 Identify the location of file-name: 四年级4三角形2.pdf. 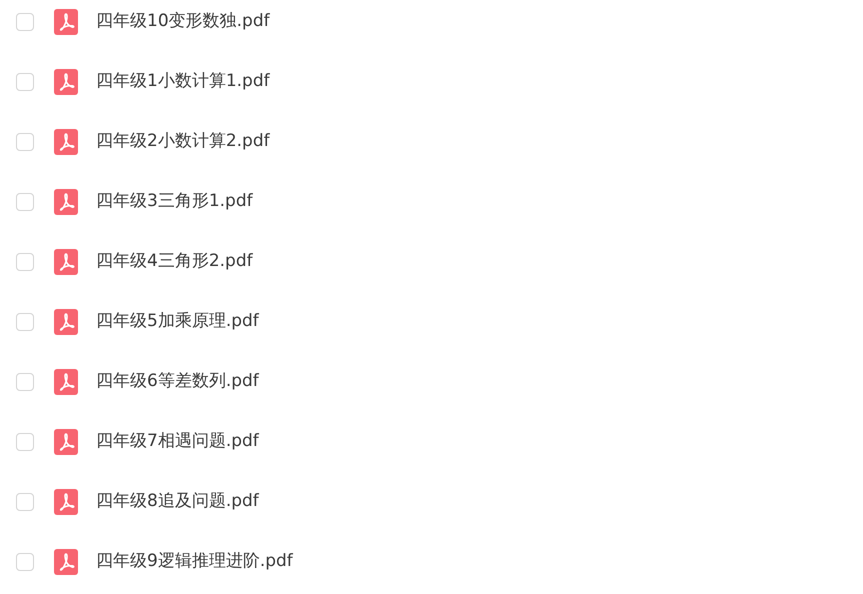
(174, 262).